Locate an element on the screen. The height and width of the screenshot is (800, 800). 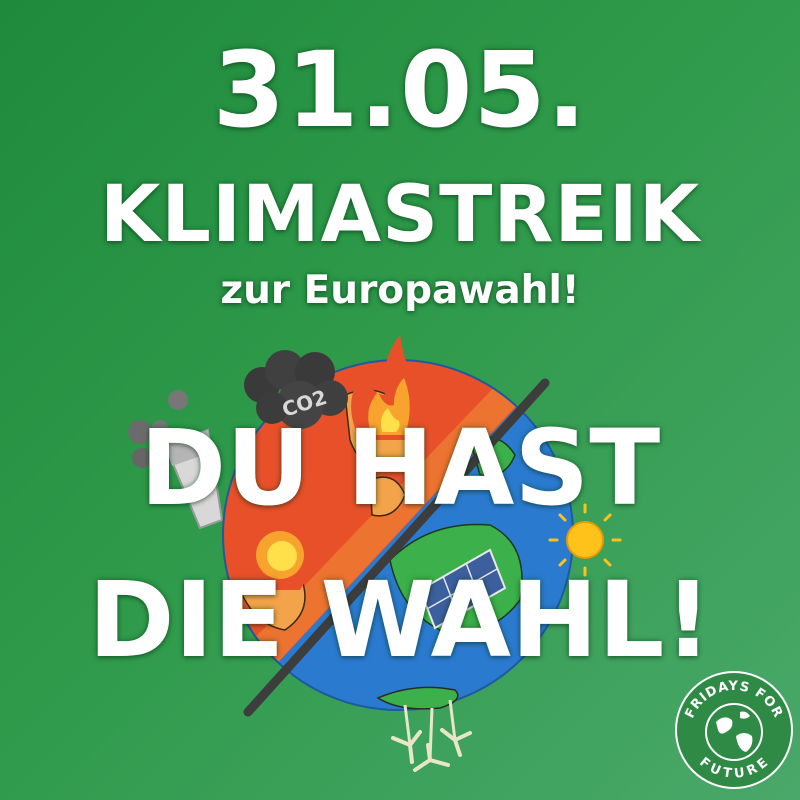
slogan-line-2: DIE WAHL! is located at coordinates (400, 620).